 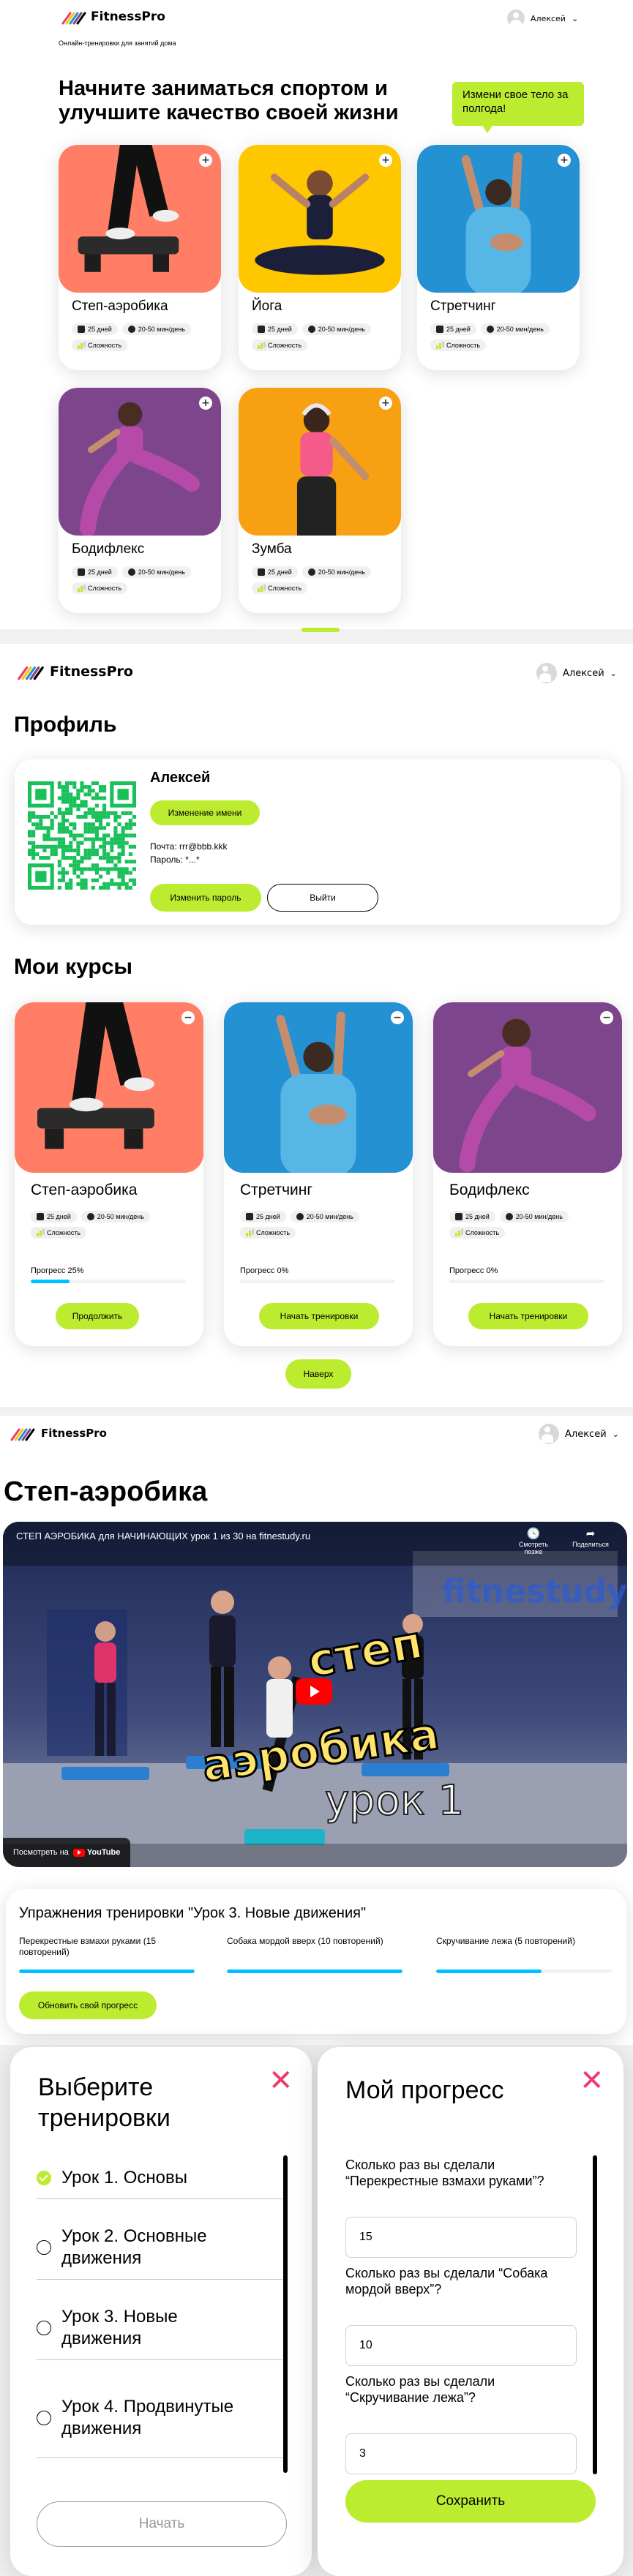 I want to click on profile-title: Профиль, so click(x=65, y=725).